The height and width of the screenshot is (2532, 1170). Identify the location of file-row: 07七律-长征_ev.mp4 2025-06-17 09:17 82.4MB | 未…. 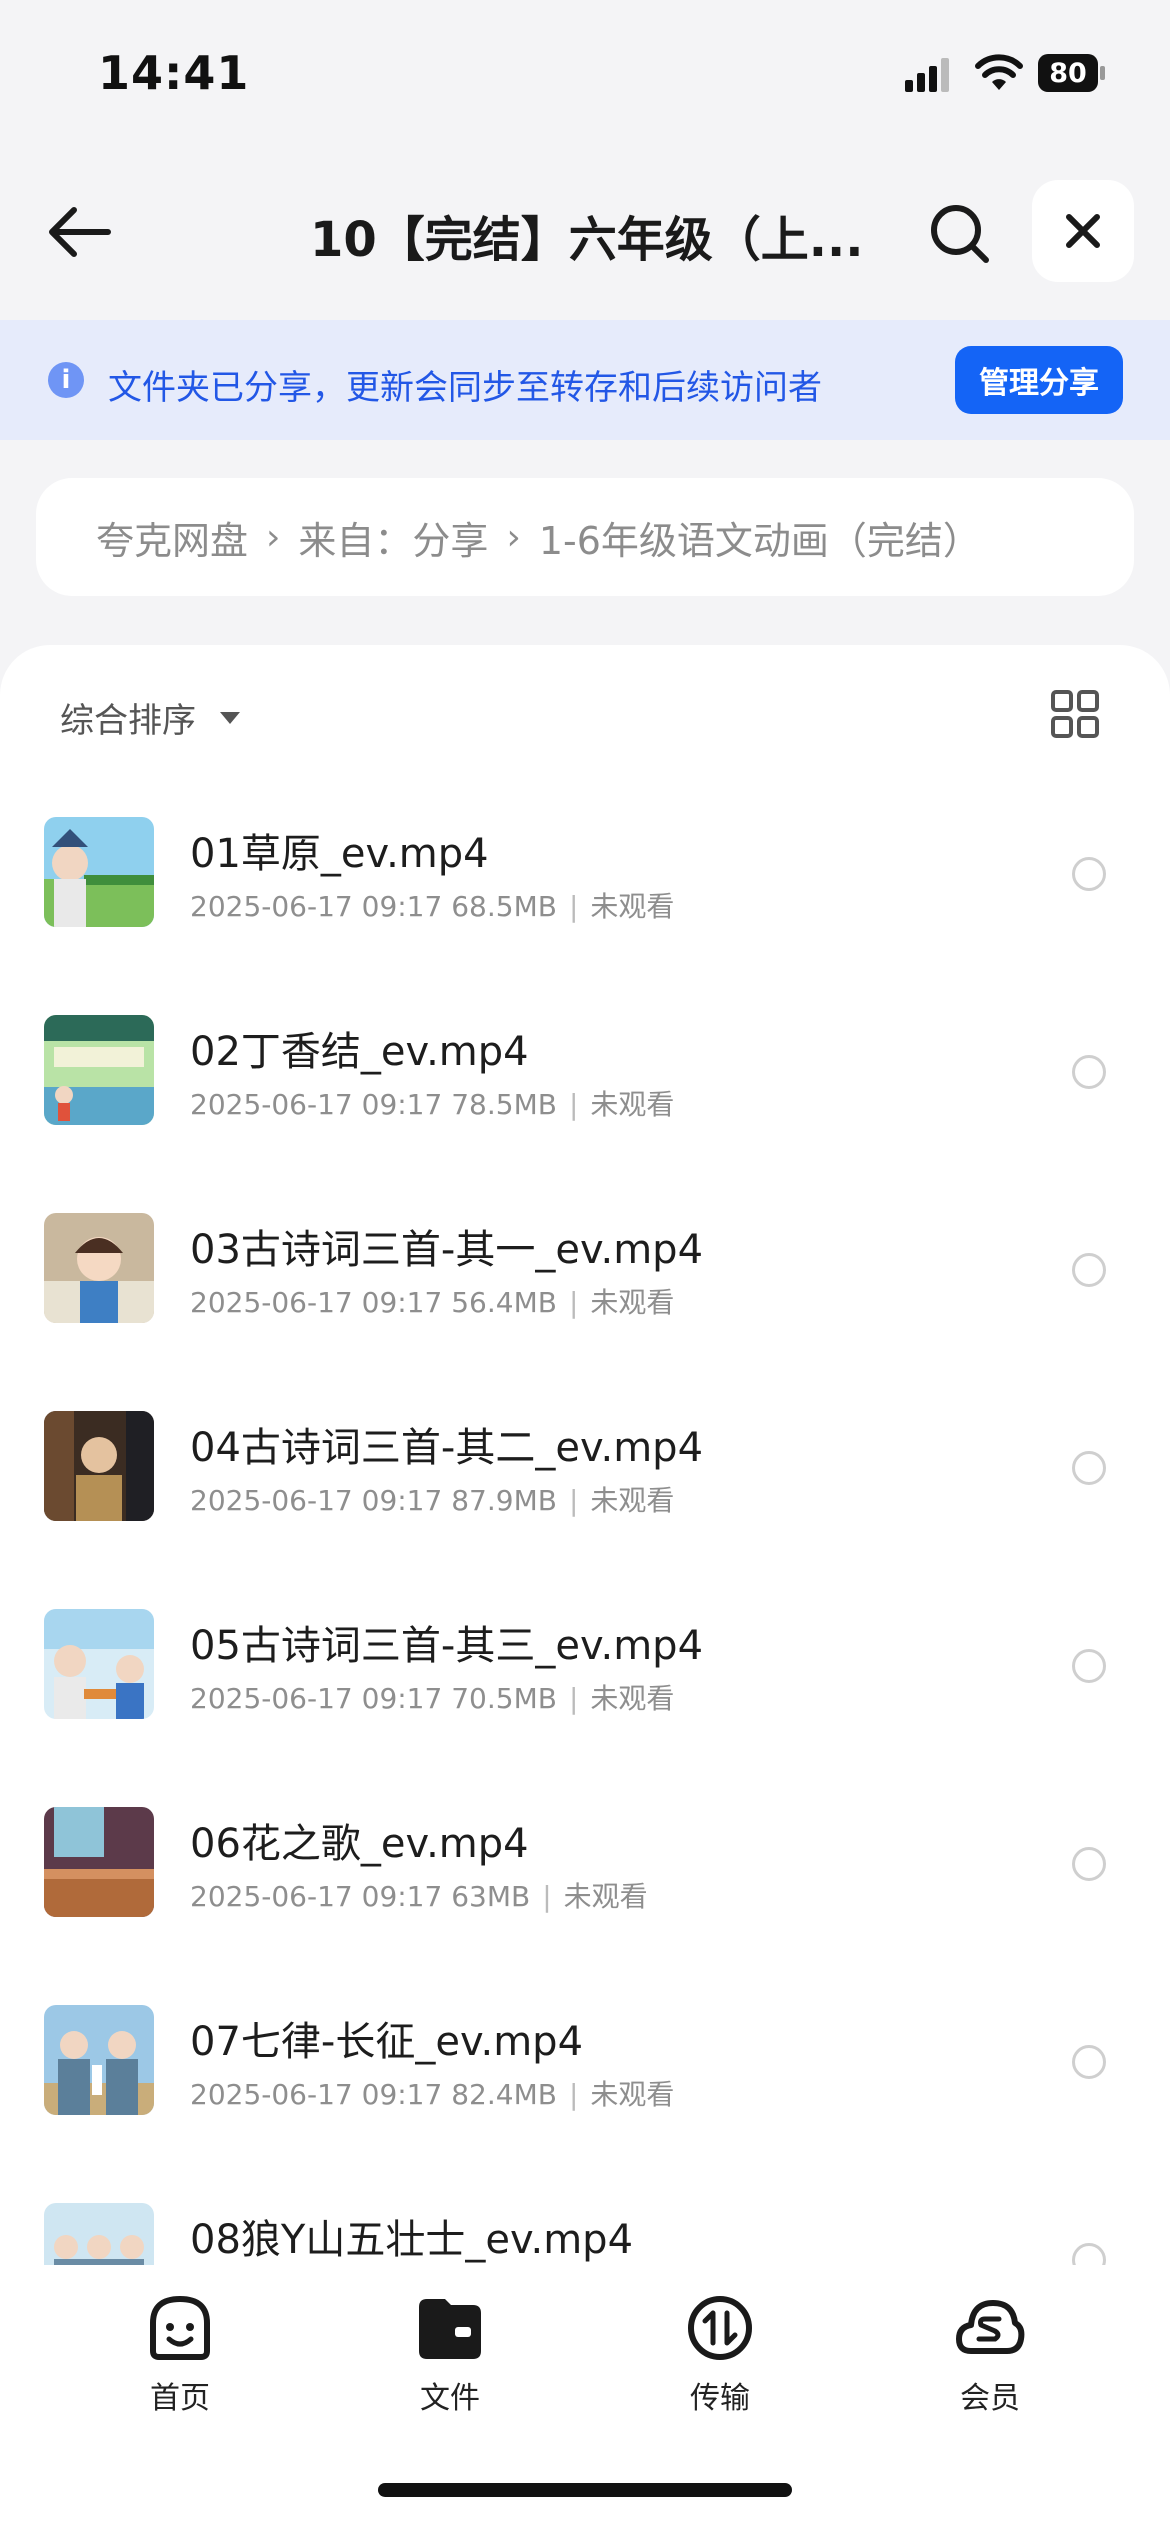
(585, 2082).